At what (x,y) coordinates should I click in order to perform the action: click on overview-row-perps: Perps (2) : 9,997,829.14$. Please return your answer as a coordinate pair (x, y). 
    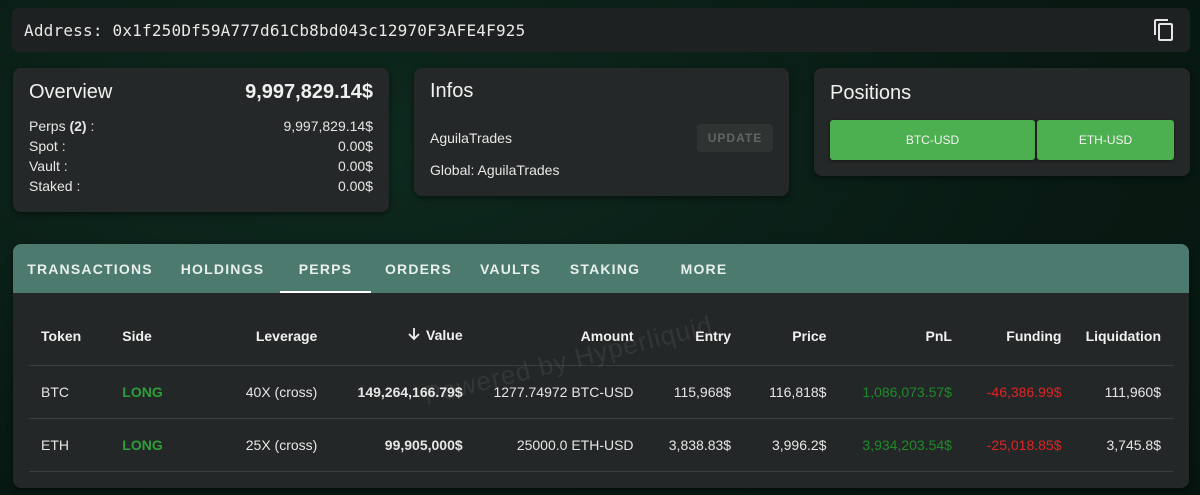
    Looking at the image, I should click on (201, 126).